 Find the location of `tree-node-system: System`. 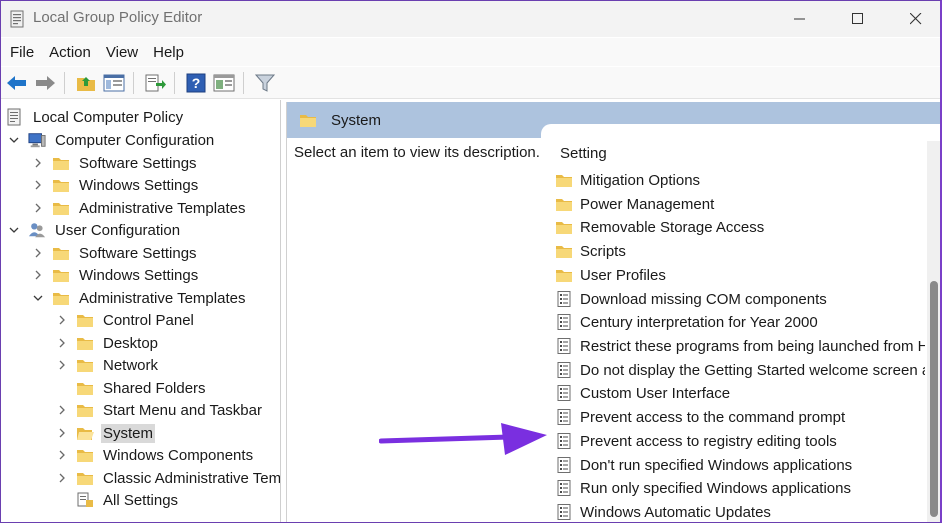

tree-node-system: System is located at coordinates (106, 433).